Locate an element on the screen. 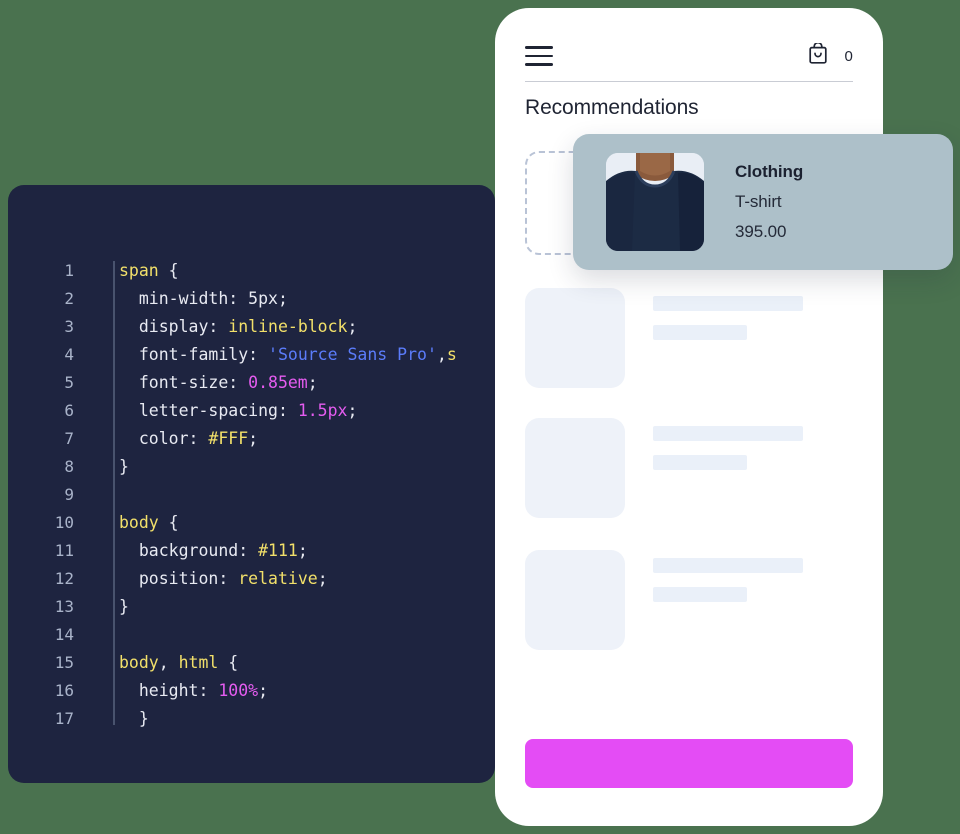 This screenshot has width=960, height=834. code-token: 5px is located at coordinates (263, 298).